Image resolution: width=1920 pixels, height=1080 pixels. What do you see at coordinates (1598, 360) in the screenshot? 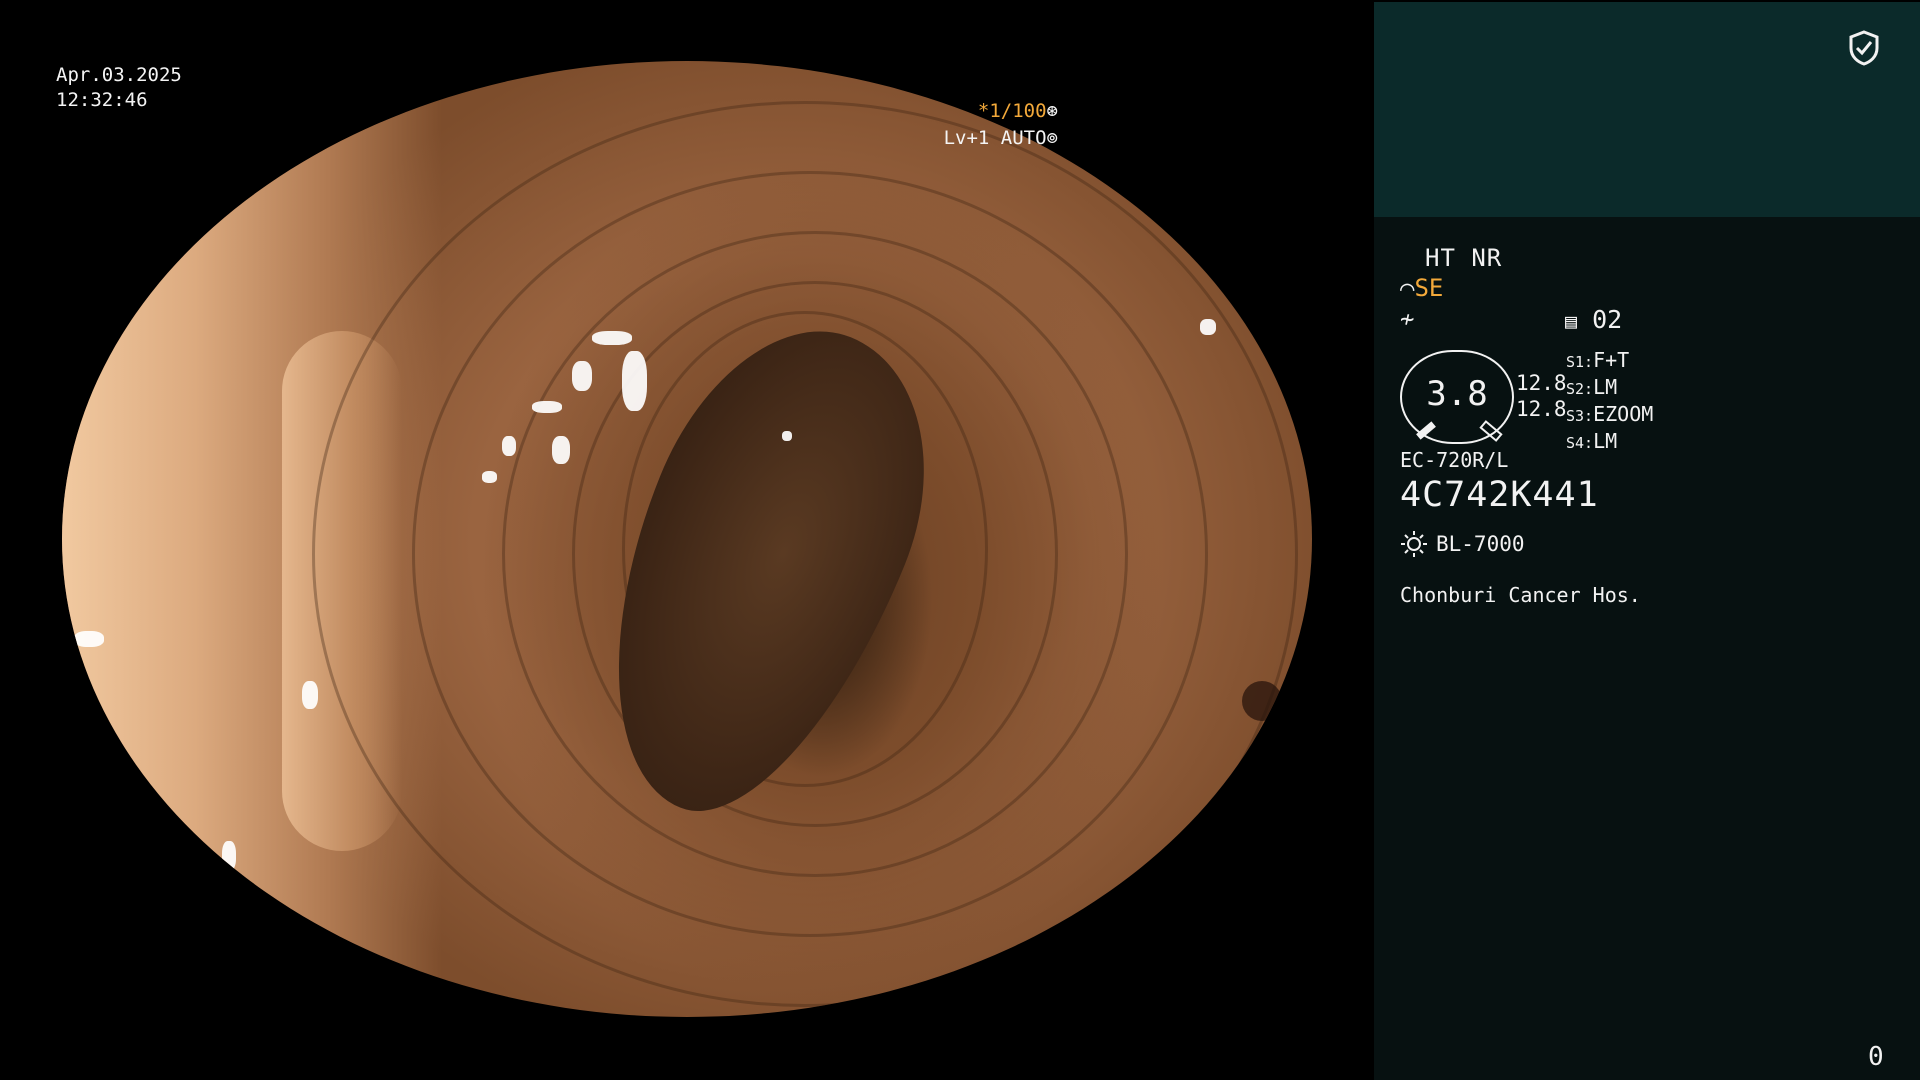
I see `switch-row: S1:F+T` at bounding box center [1598, 360].